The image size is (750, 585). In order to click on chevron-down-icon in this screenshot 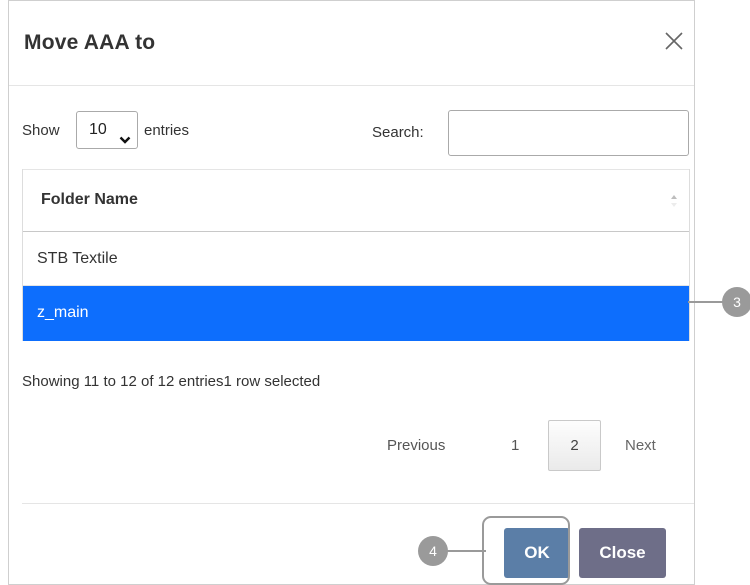, I will do `click(125, 134)`.